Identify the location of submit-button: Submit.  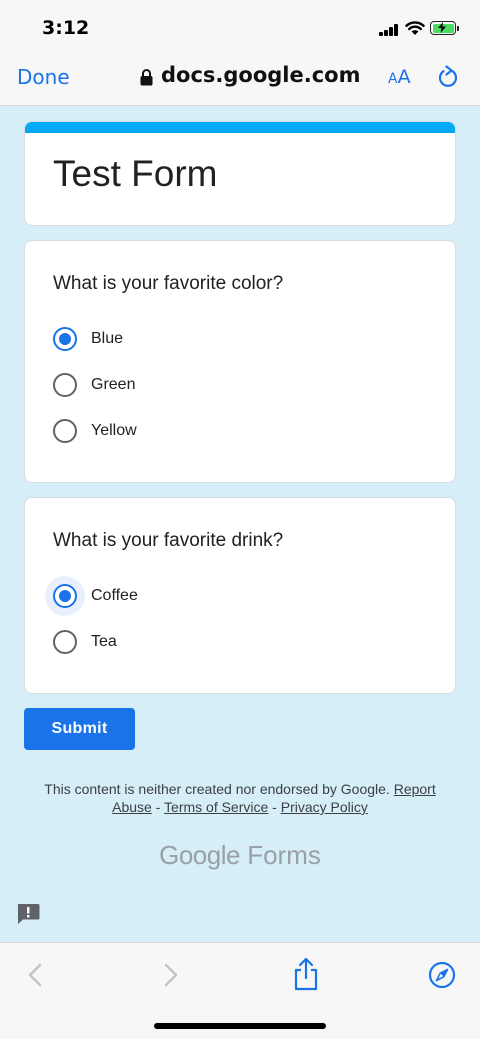
(79, 729).